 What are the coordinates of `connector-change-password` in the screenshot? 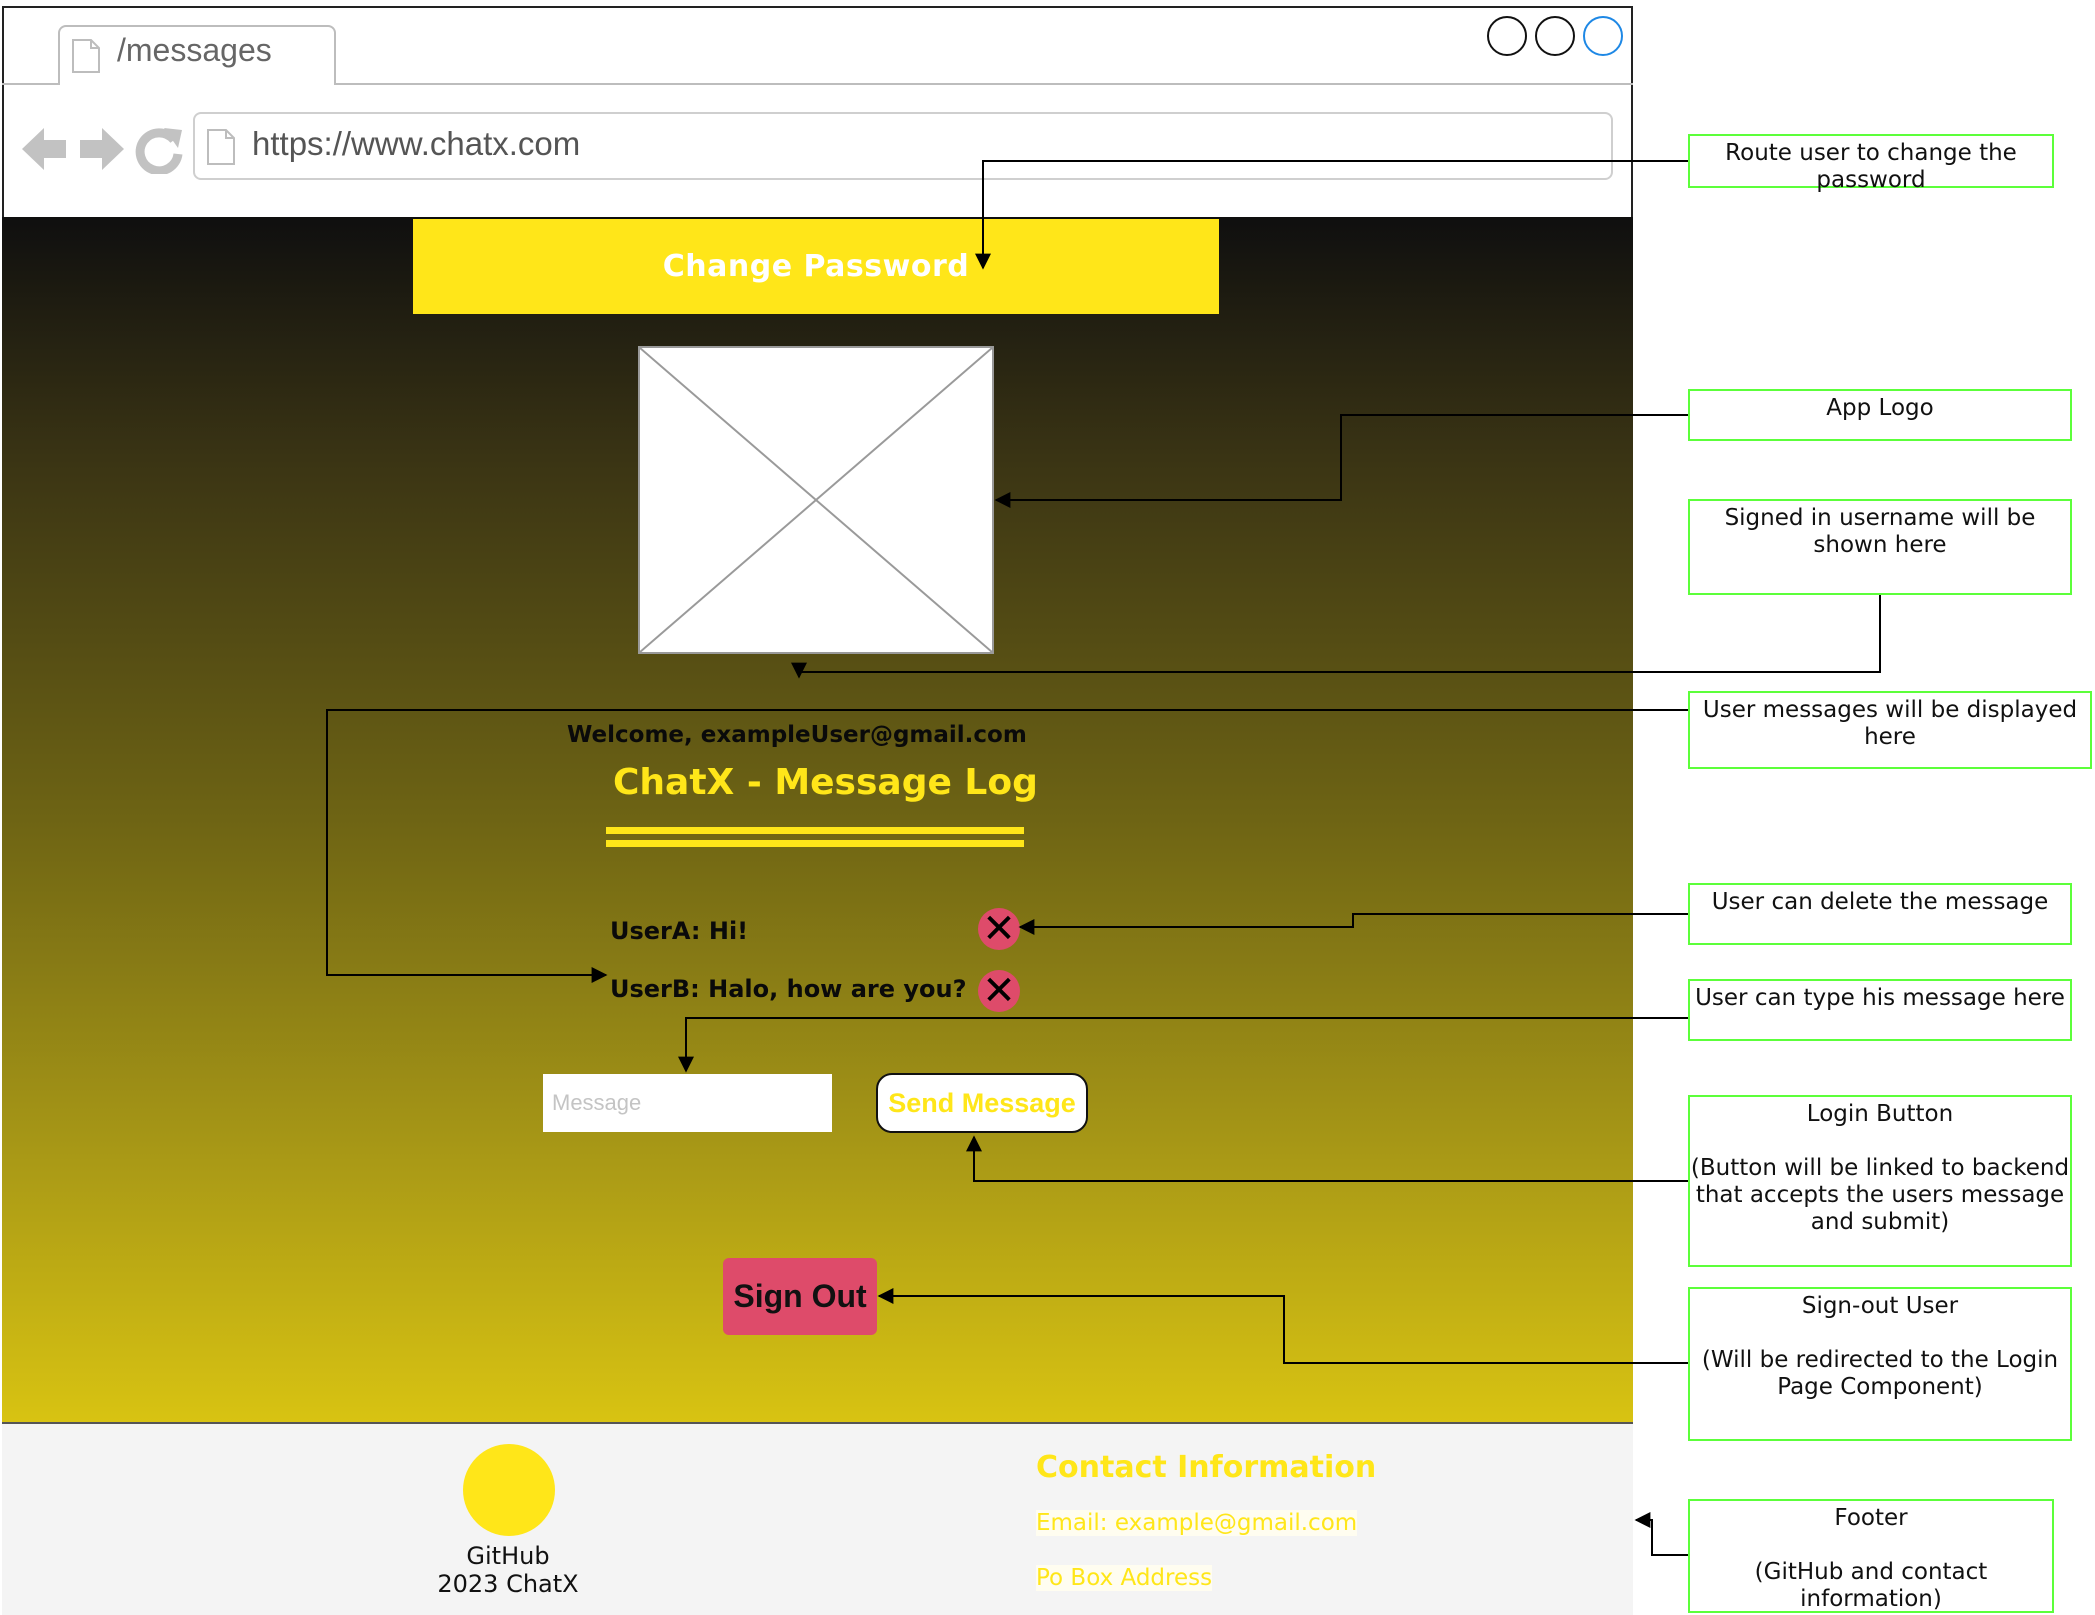 It's located at (1331, 215).